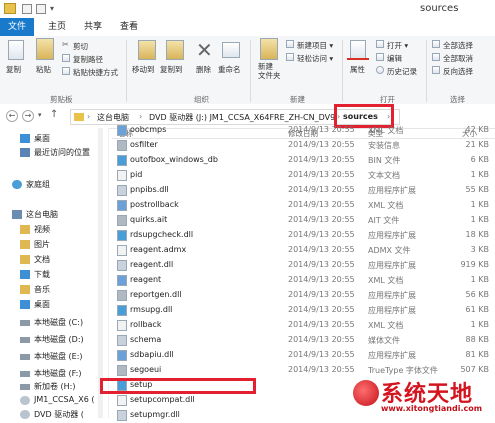  I want to click on rename-button: 重命名, so click(229, 69).